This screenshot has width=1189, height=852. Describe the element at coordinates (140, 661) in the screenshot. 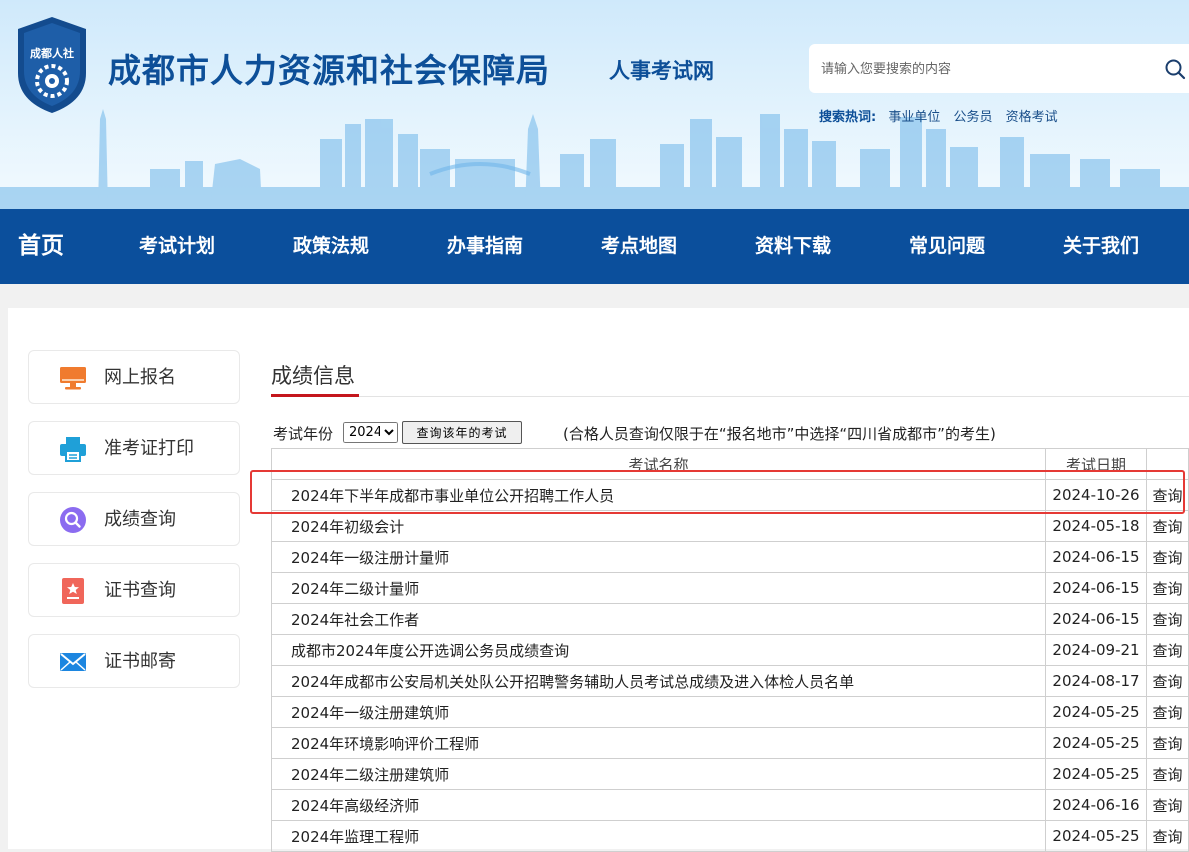

I see `sidebar-item-label: 证书邮寄` at that location.